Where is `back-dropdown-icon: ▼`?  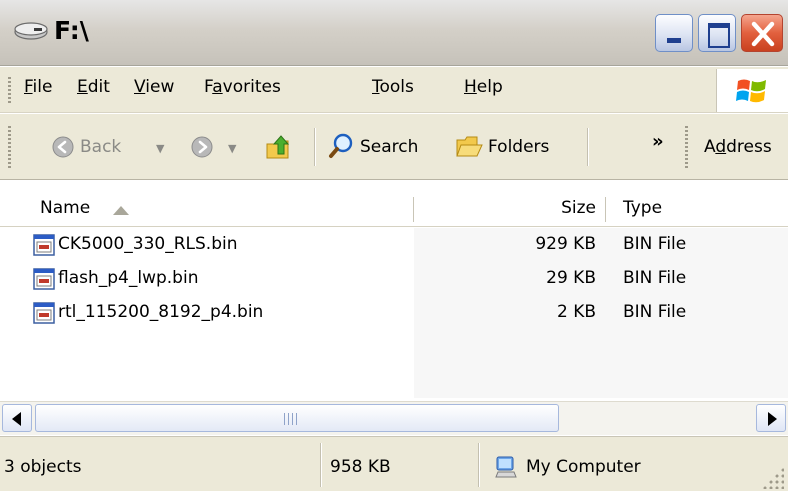 back-dropdown-icon: ▼ is located at coordinates (160, 148).